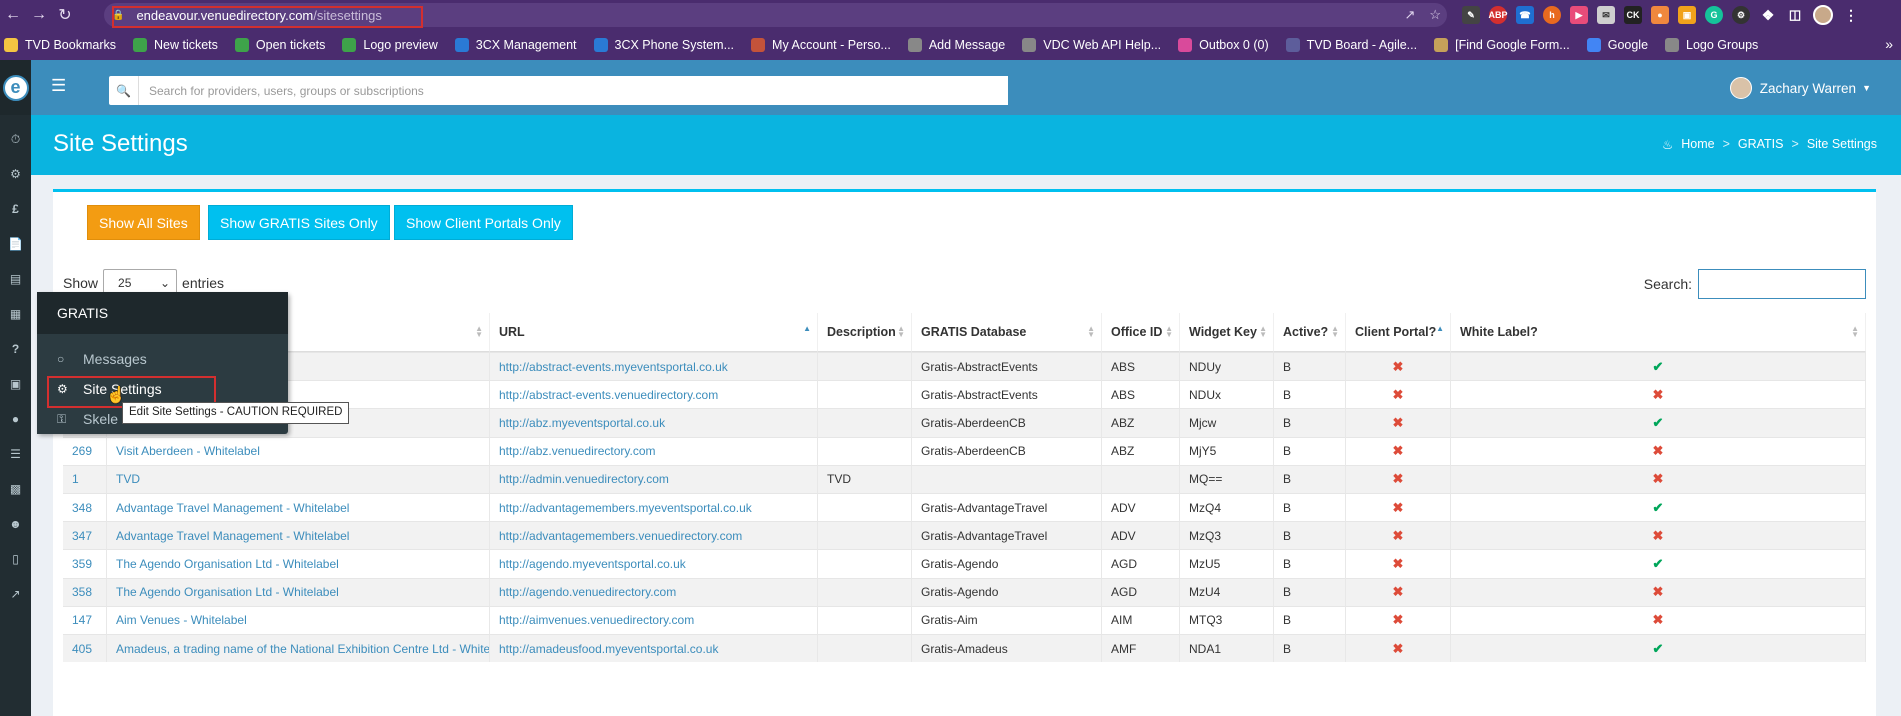  What do you see at coordinates (1658, 332) in the screenshot?
I see `column-header: White Label? ▲ ▼` at bounding box center [1658, 332].